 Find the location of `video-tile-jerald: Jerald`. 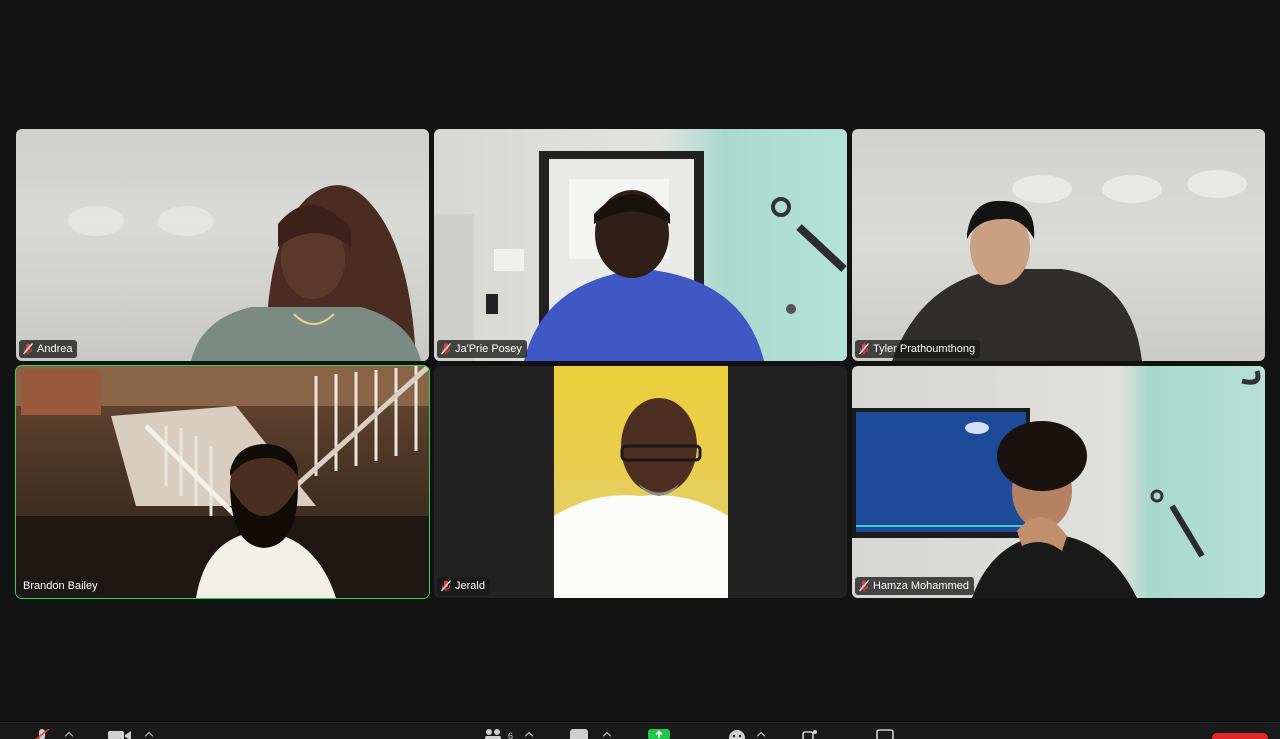

video-tile-jerald: Jerald is located at coordinates (640, 482).